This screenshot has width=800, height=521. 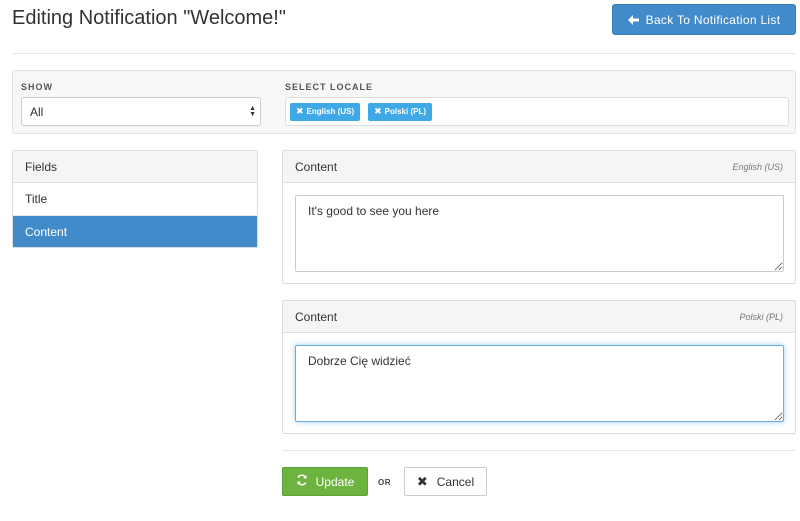 What do you see at coordinates (539, 317) in the screenshot?
I see `content-panel-header: Content Polski (PL)` at bounding box center [539, 317].